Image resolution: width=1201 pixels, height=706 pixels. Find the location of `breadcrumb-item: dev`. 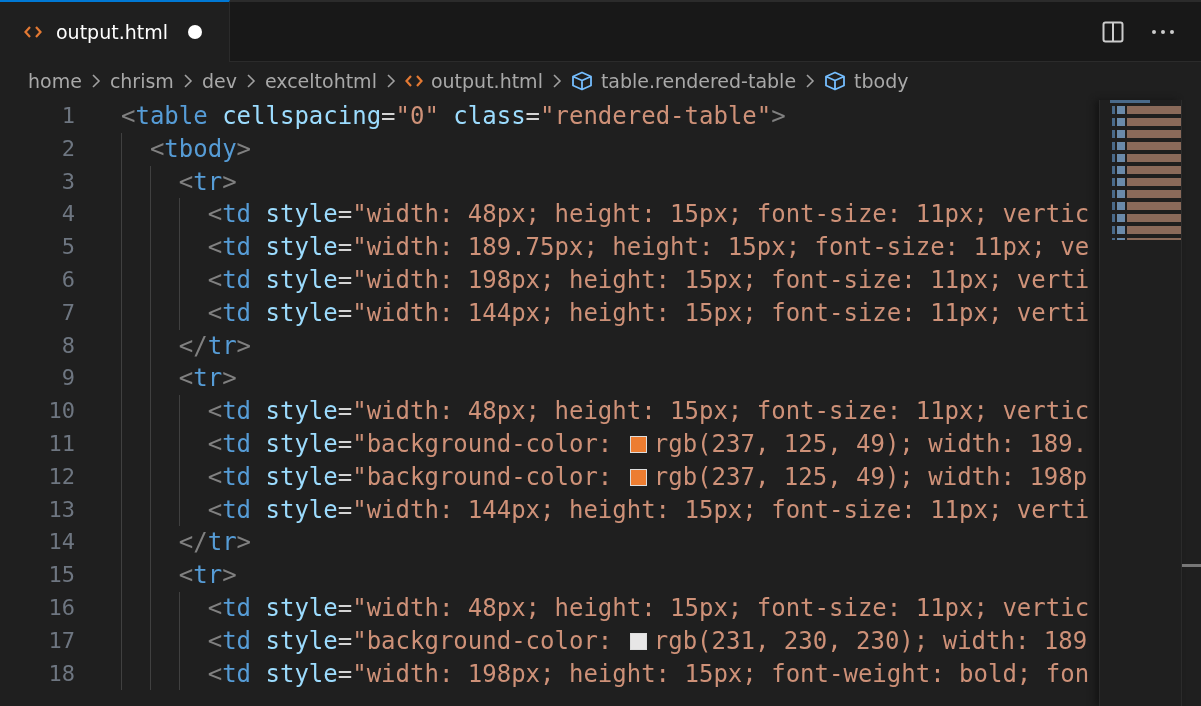

breadcrumb-item: dev is located at coordinates (219, 81).